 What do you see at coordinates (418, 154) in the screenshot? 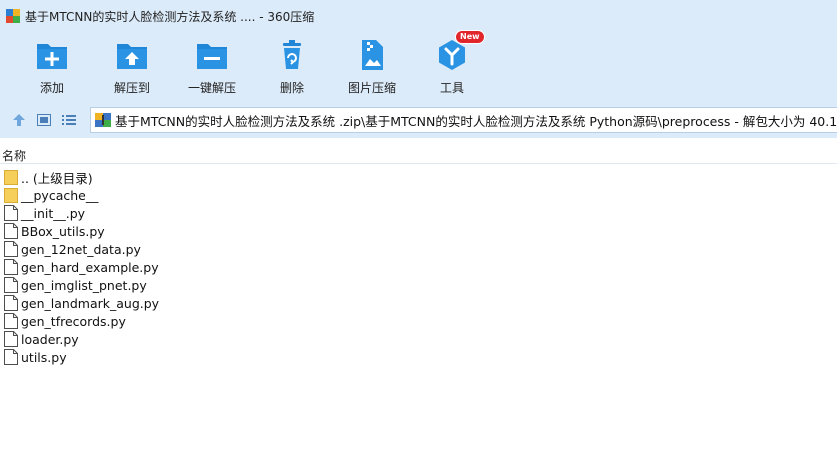
I see `column-header: 名称` at bounding box center [418, 154].